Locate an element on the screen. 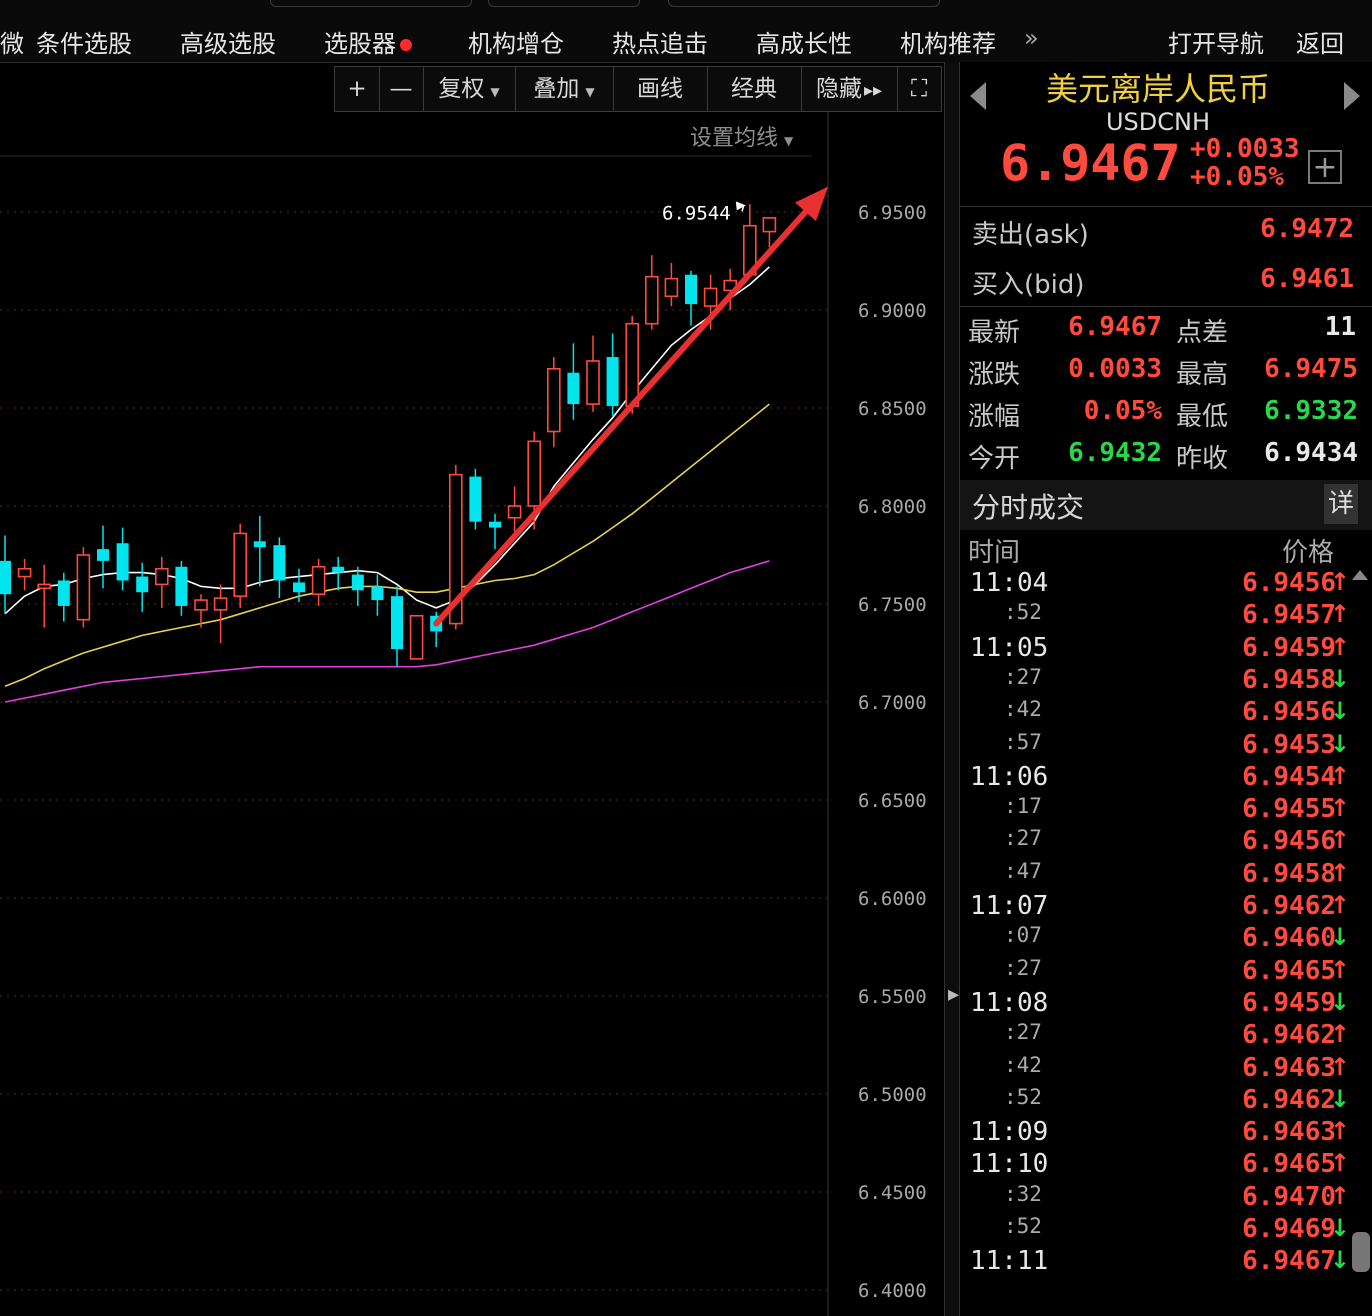 The height and width of the screenshot is (1316, 1372). change-label: 涨跌 is located at coordinates (994, 375).